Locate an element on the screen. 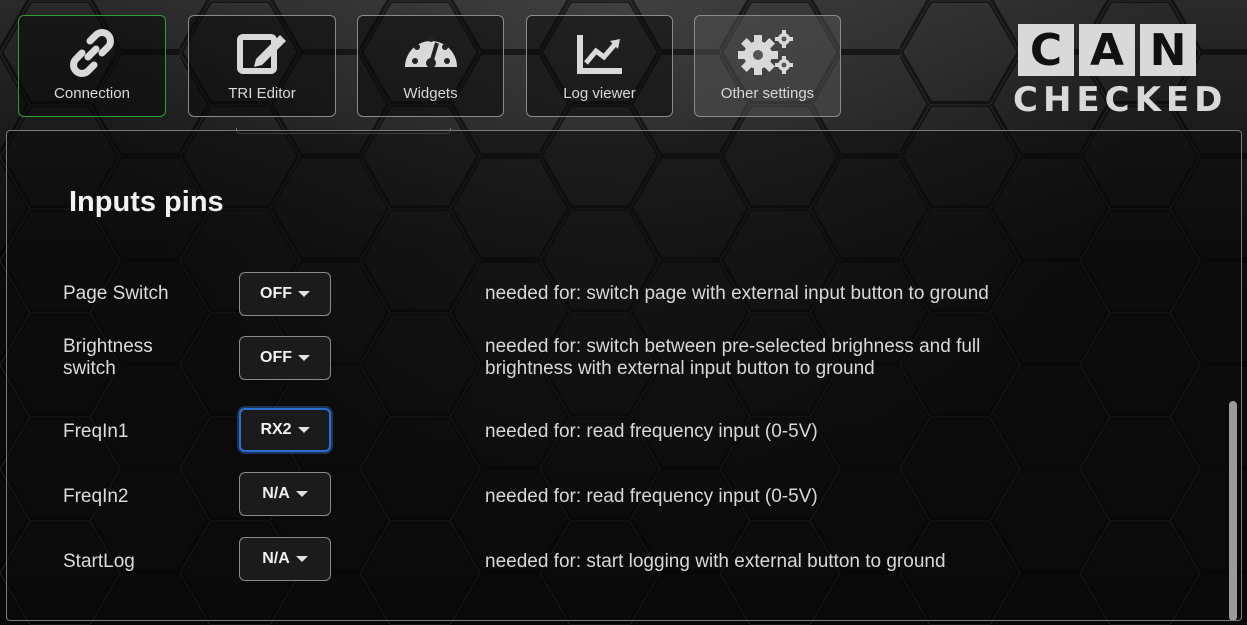 This screenshot has height=625, width=1247. section-title: Inputs pins is located at coordinates (146, 202).